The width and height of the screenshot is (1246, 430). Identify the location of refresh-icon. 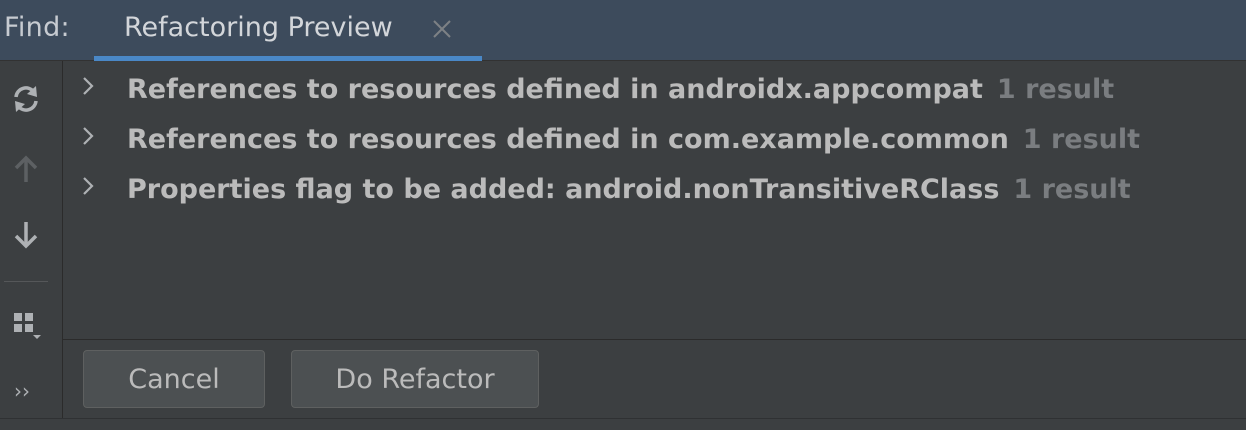
(26, 101).